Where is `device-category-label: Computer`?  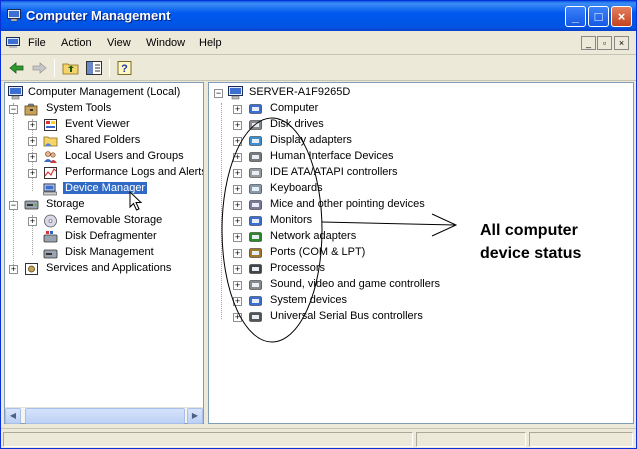
device-category-label: Computer is located at coordinates (294, 108).